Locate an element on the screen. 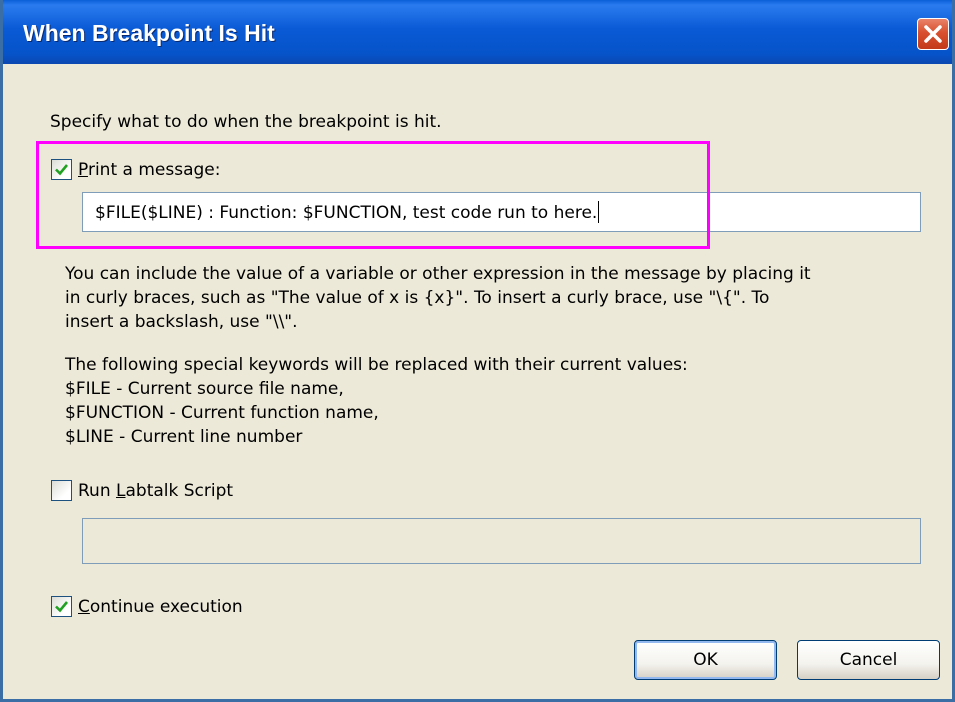 The width and height of the screenshot is (955, 702). close-icon is located at coordinates (933, 34).